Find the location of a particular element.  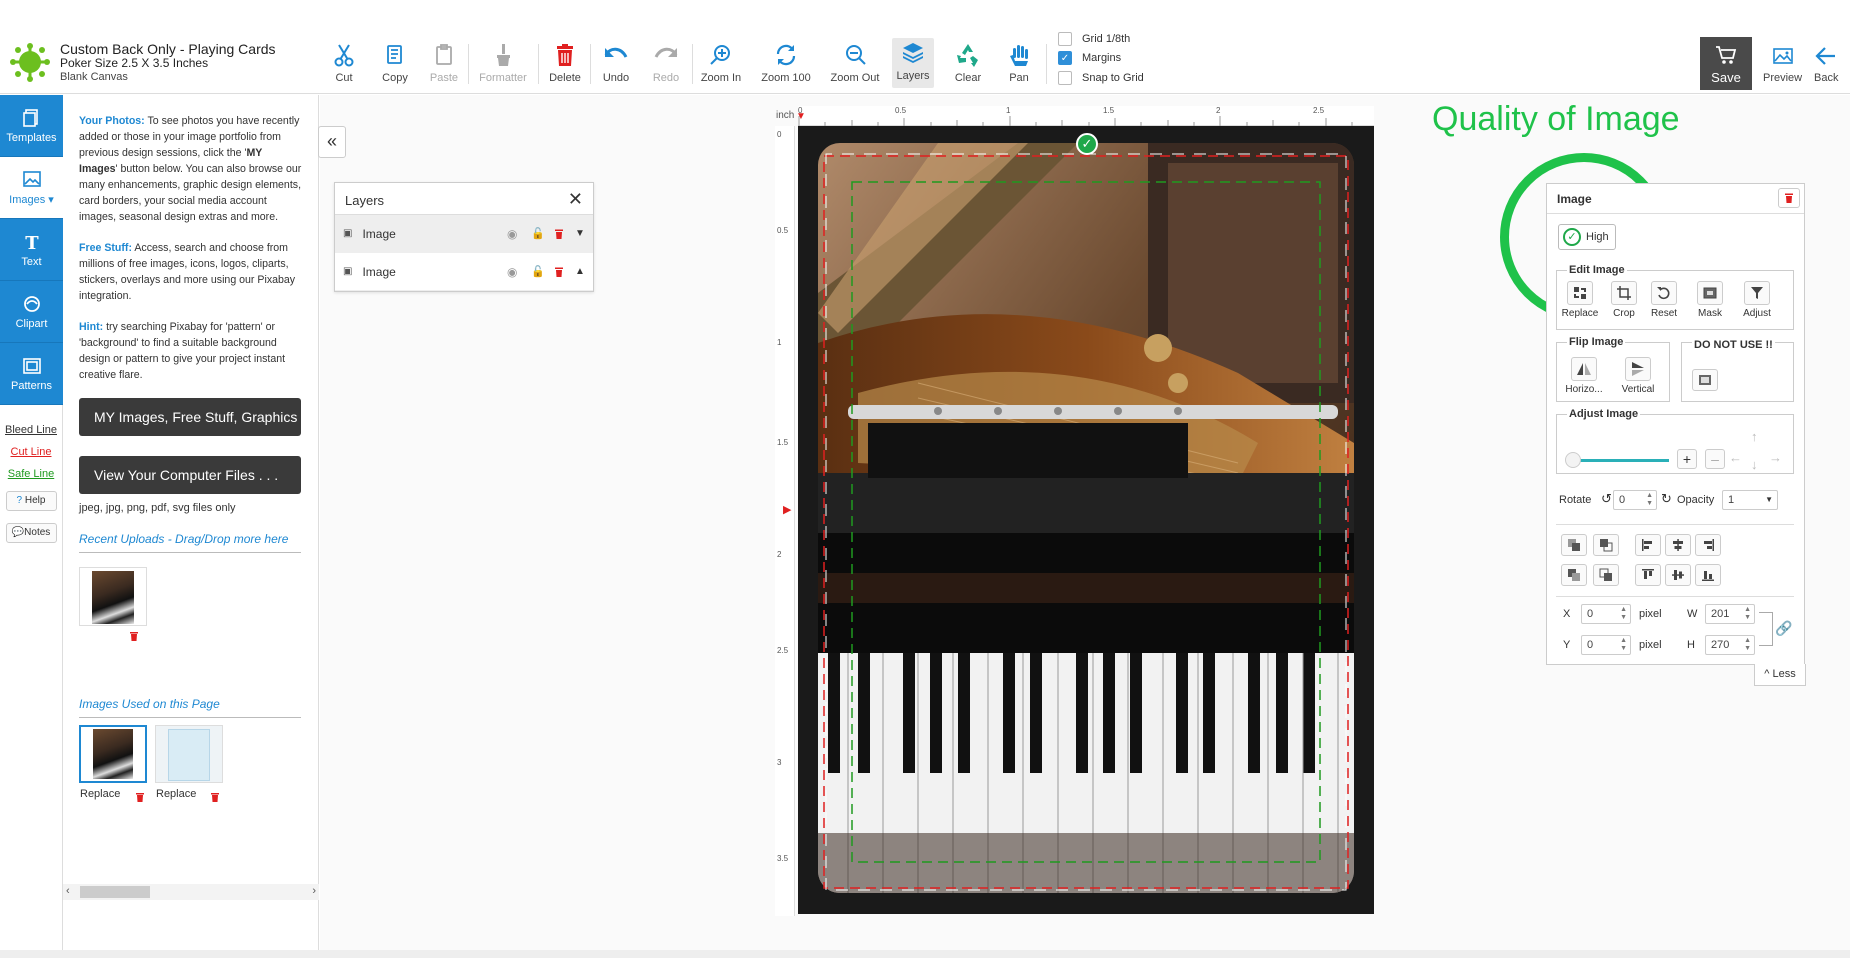

crop-button: Crop is located at coordinates (1624, 300).